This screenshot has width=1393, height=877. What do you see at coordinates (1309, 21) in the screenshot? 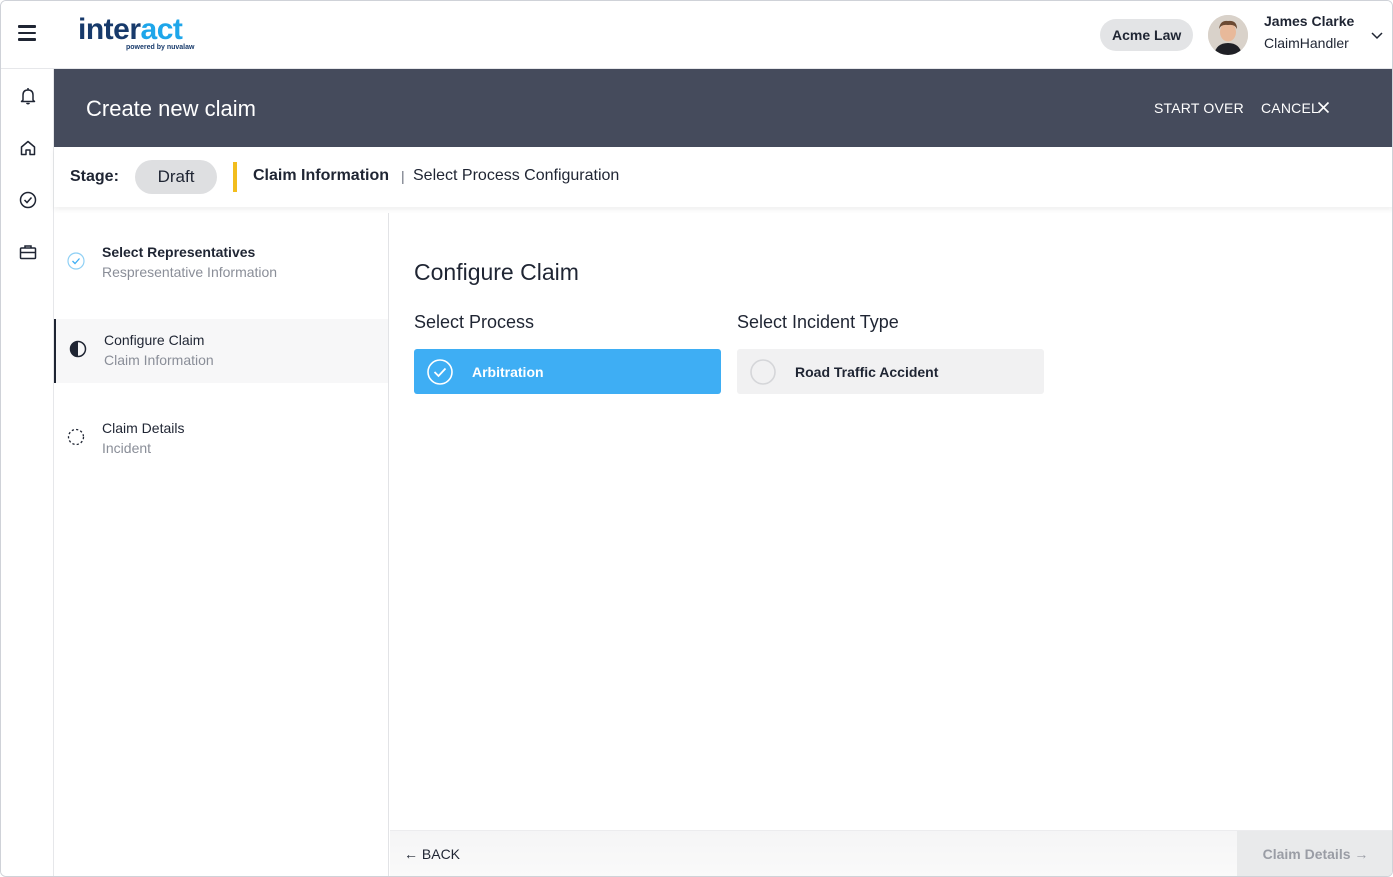
I see `user-name: James Clarke` at bounding box center [1309, 21].